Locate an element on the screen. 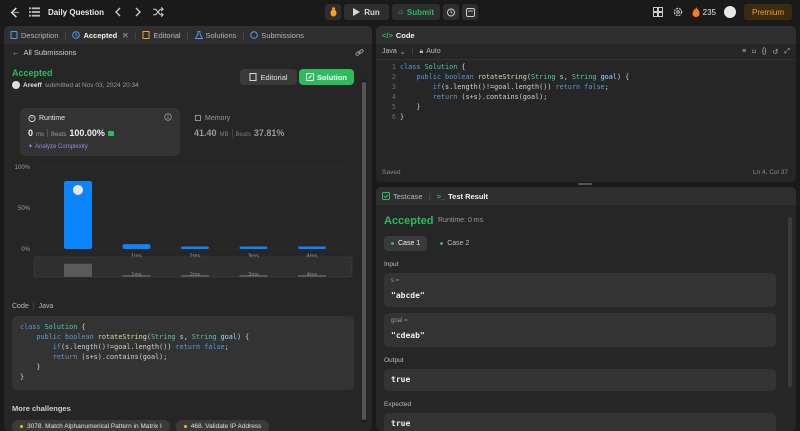 Image resolution: width=800 pixels, height=431 pixels. input-box-goal: goal = "cdeab" is located at coordinates (580, 330).